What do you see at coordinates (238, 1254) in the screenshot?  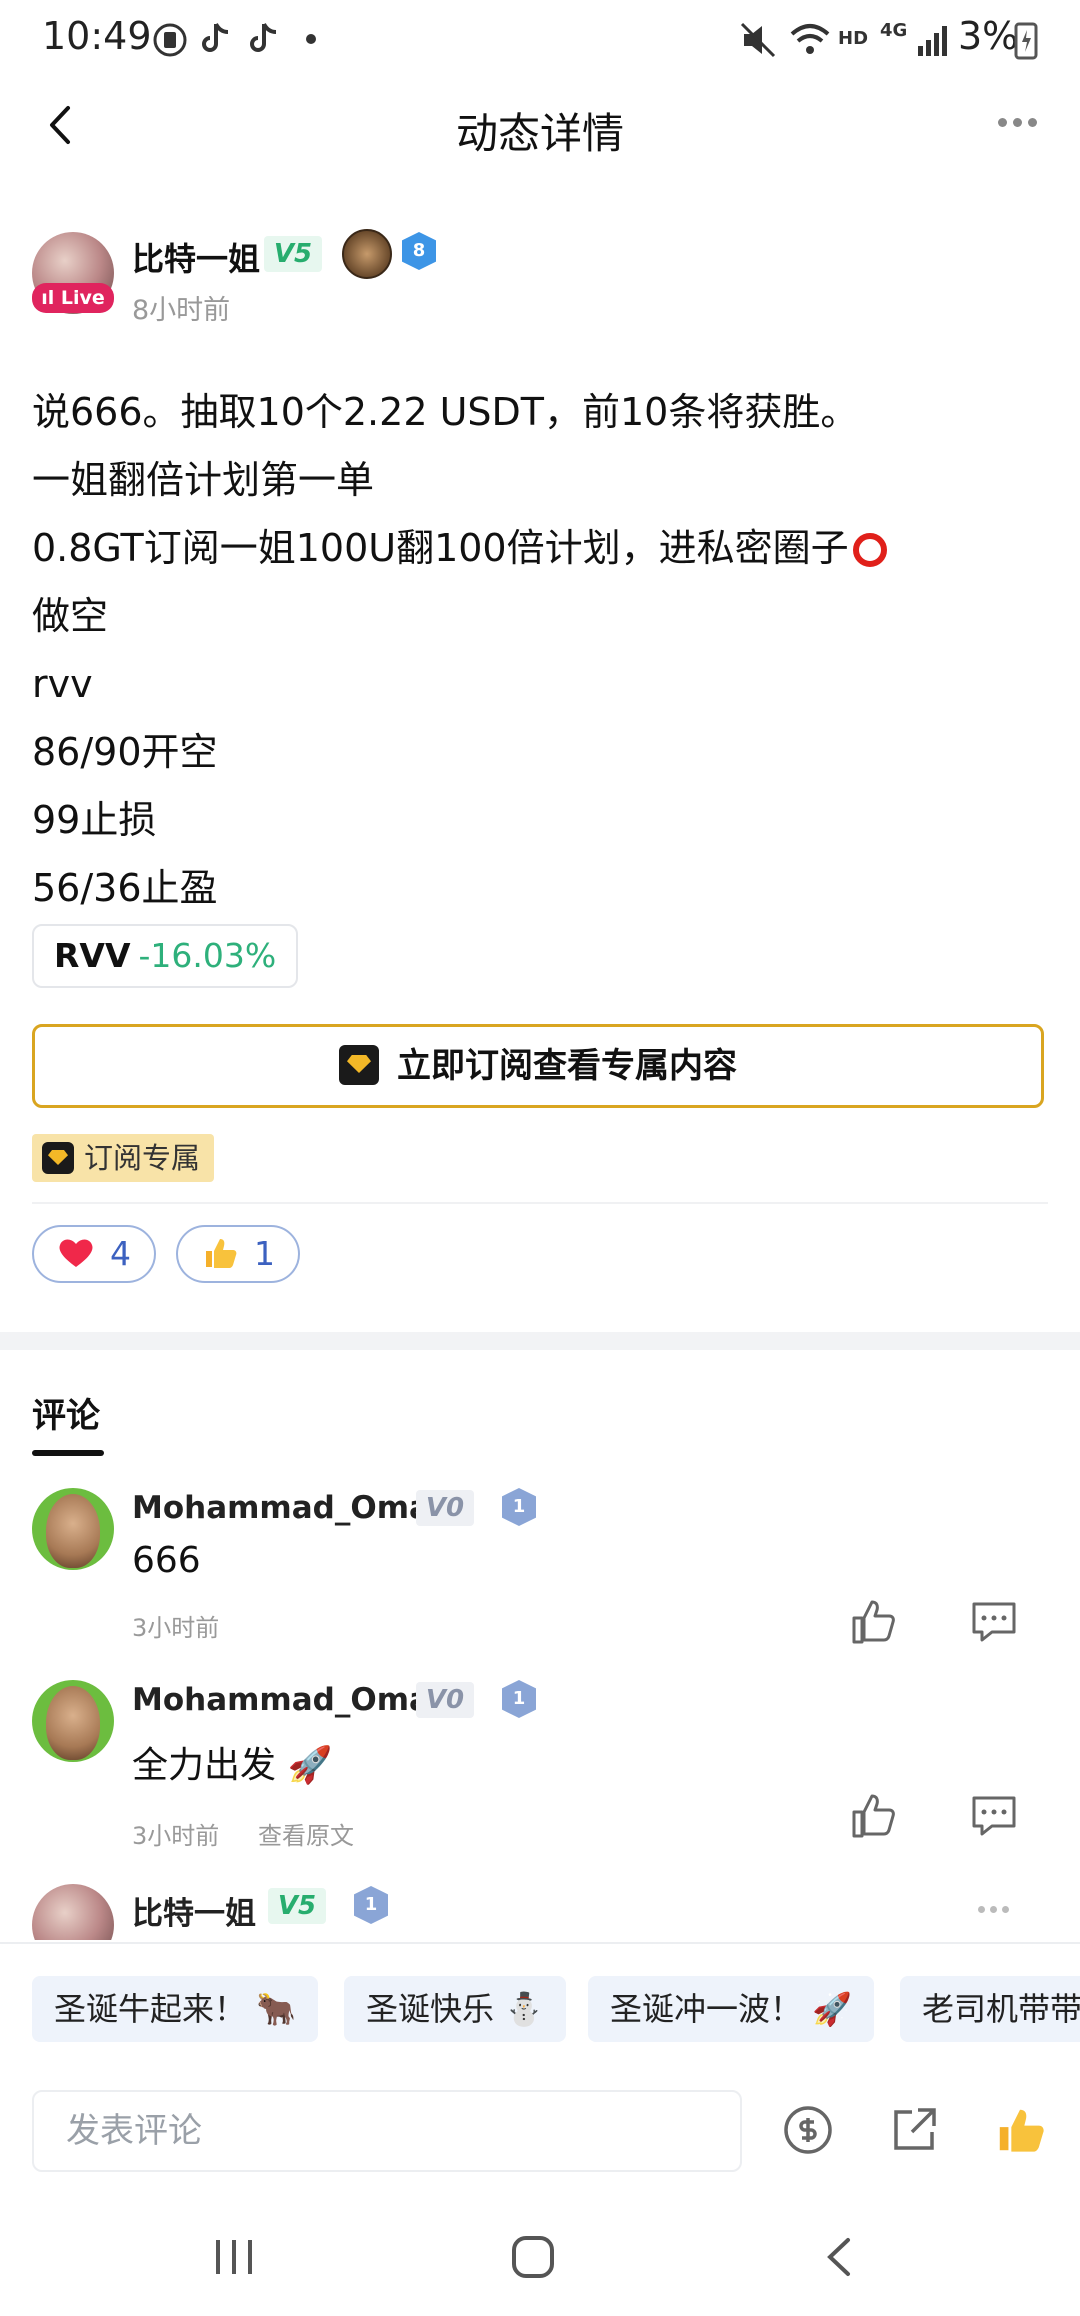 I see `thumbs-up-reaction-button: 1` at bounding box center [238, 1254].